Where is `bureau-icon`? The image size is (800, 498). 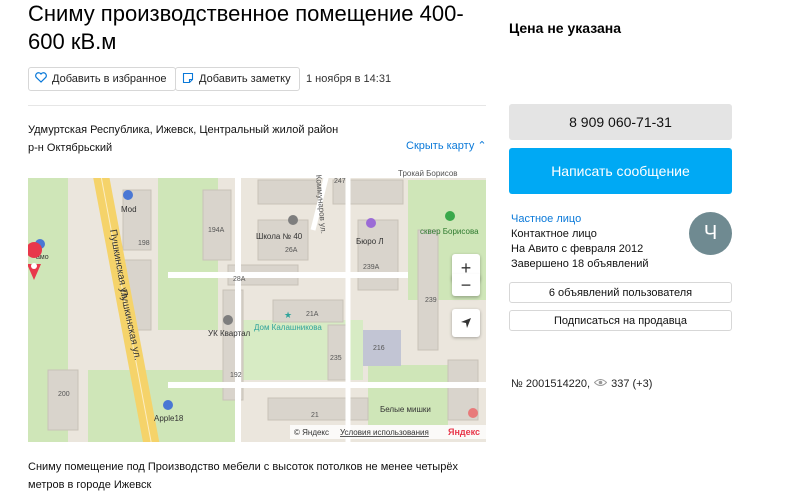
bureau-icon is located at coordinates (371, 223).